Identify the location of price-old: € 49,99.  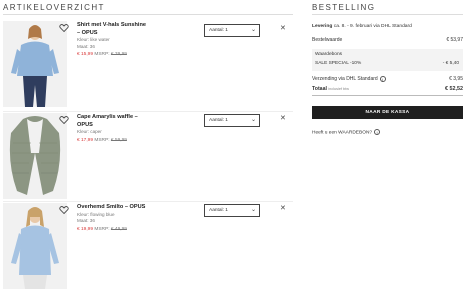
(118, 229).